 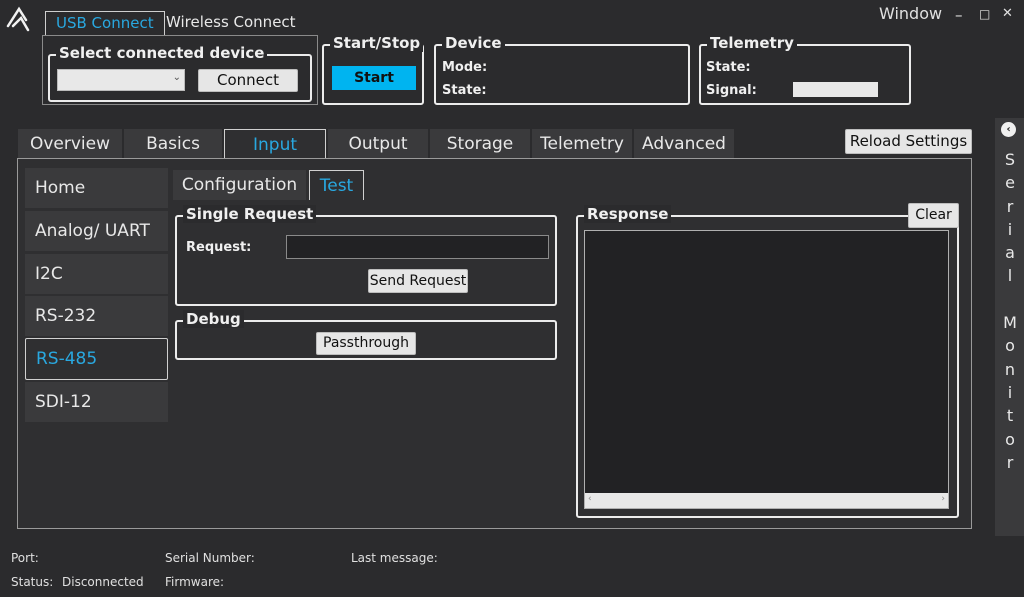 I want to click on signal-bar, so click(x=835, y=89).